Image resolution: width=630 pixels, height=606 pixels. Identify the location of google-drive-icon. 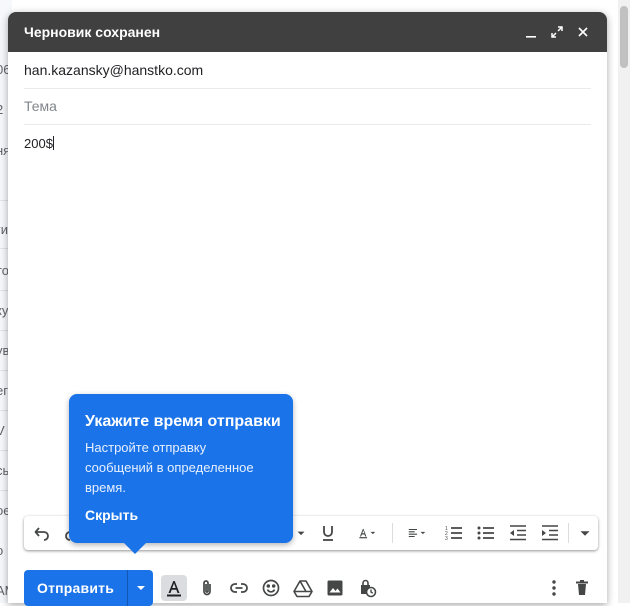
(303, 588).